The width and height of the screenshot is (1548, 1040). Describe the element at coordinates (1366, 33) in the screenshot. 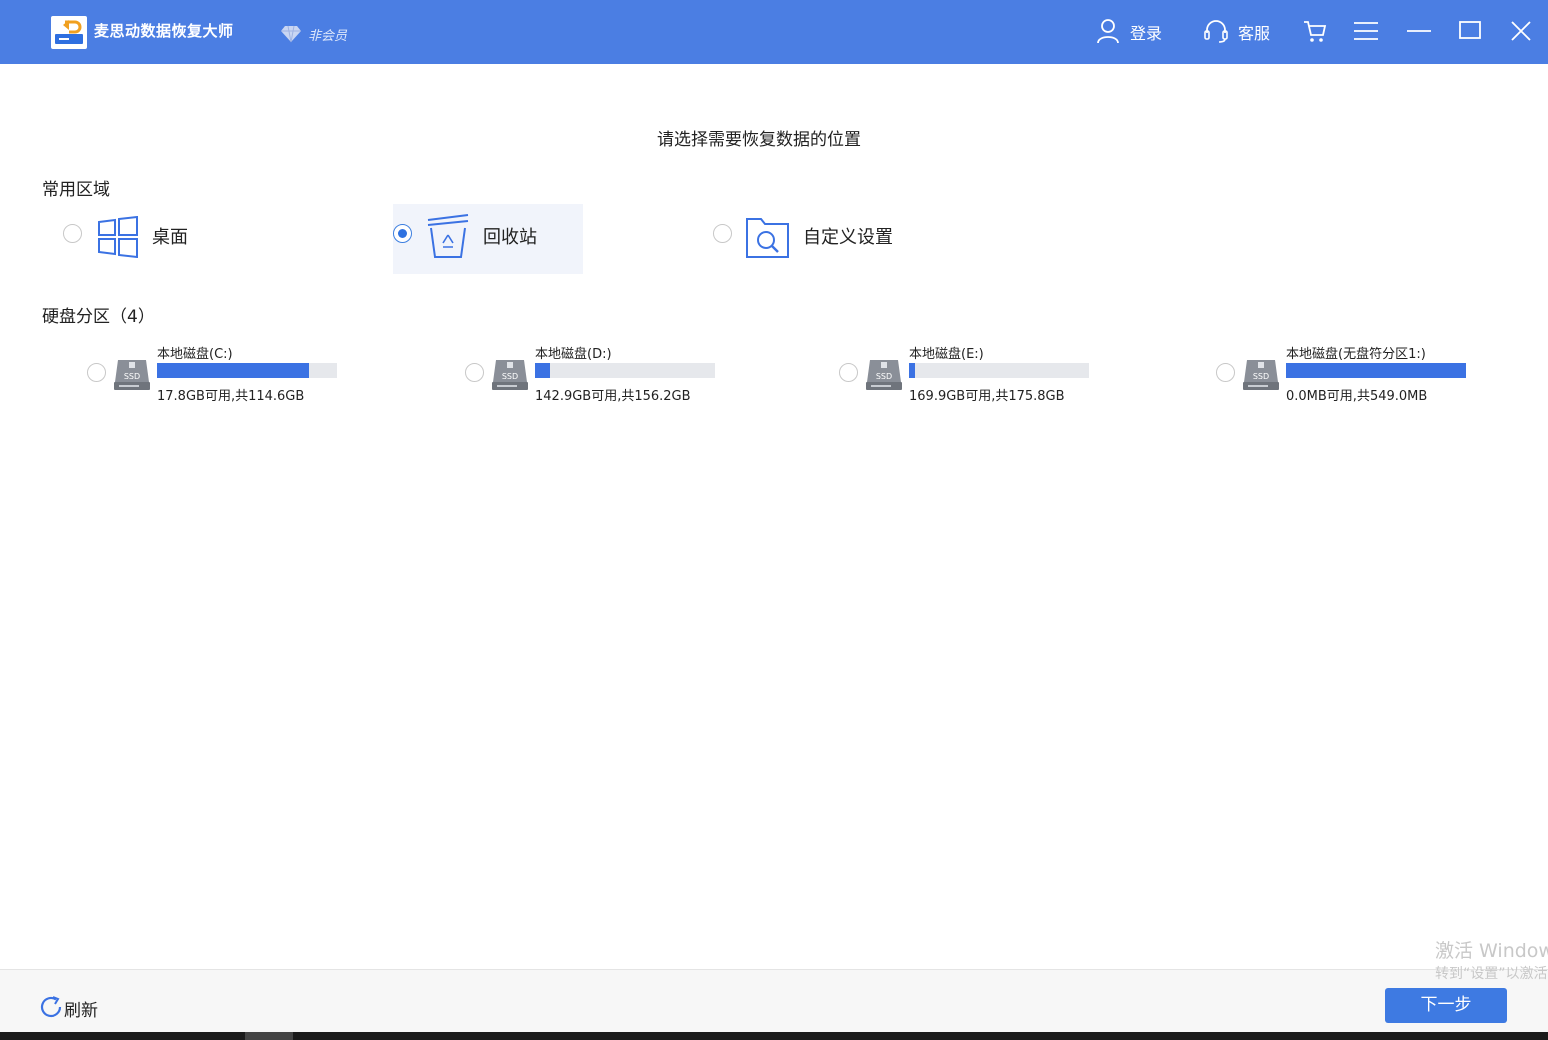

I see `menu-icon` at that location.